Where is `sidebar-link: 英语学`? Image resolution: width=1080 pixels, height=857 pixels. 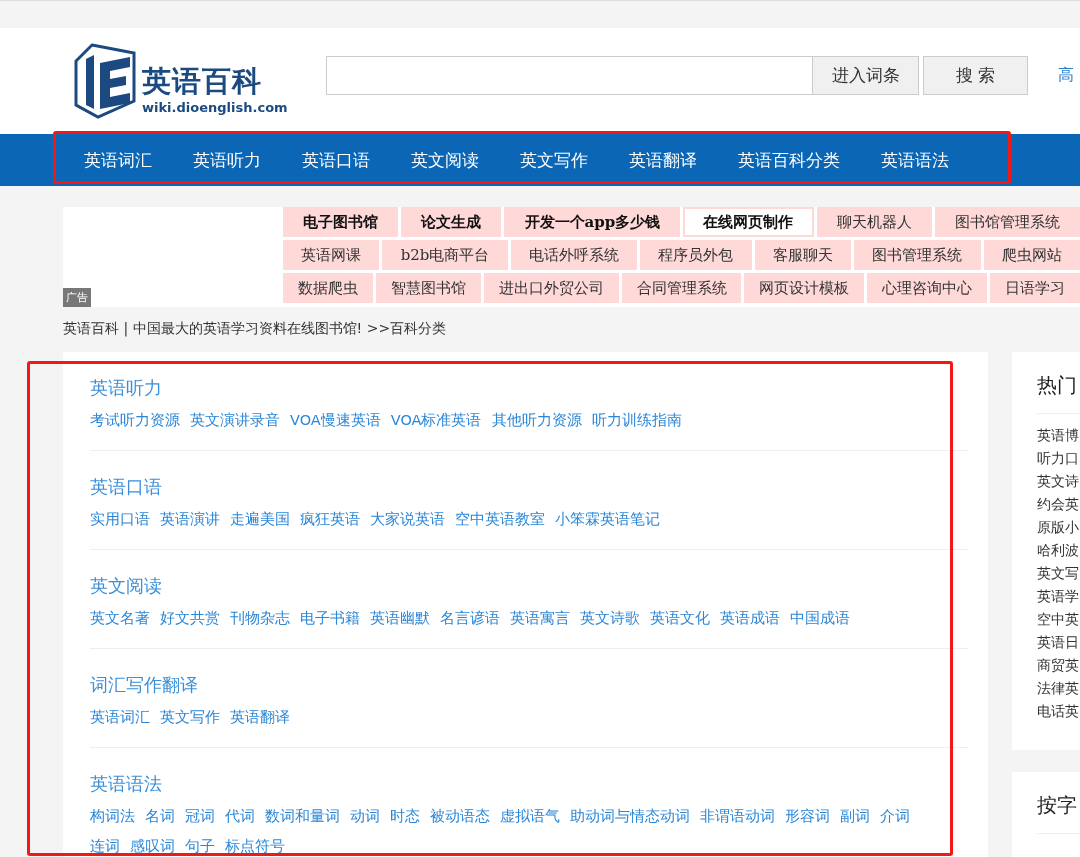 sidebar-link: 英语学 is located at coordinates (1058, 596).